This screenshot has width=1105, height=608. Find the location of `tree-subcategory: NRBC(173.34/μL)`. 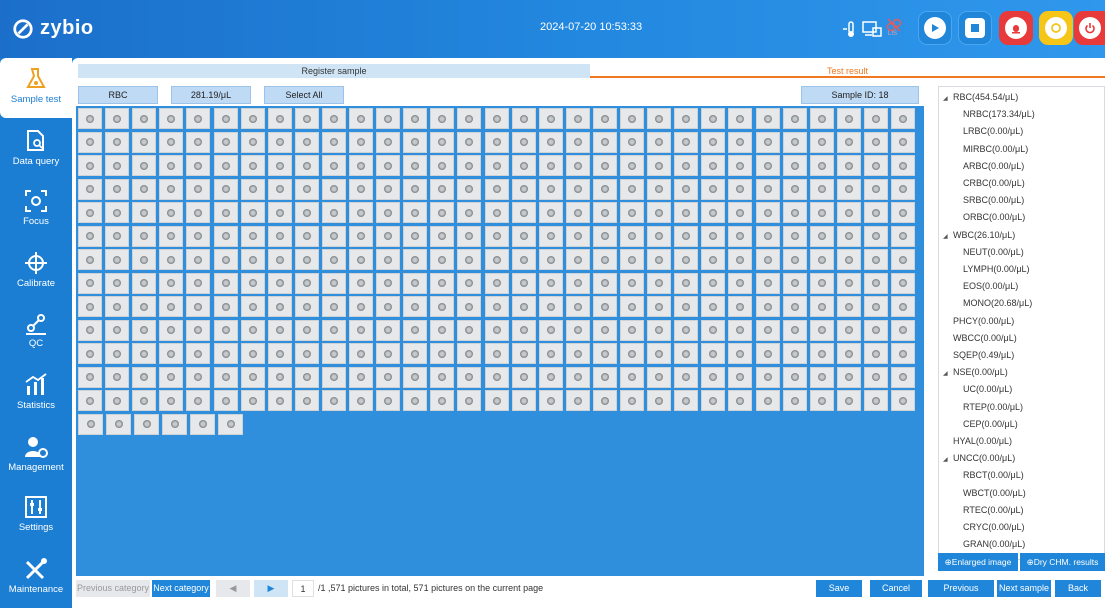

tree-subcategory: NRBC(173.34/μL) is located at coordinates (999, 114).